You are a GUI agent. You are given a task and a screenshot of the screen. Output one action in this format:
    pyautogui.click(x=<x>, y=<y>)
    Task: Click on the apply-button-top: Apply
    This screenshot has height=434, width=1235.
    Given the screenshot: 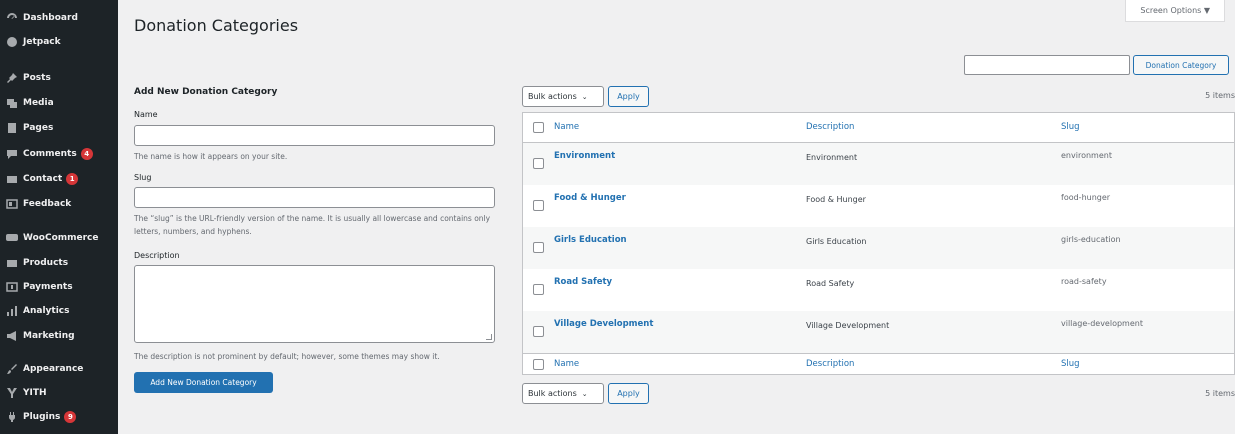 What is the action you would take?
    pyautogui.click(x=628, y=96)
    